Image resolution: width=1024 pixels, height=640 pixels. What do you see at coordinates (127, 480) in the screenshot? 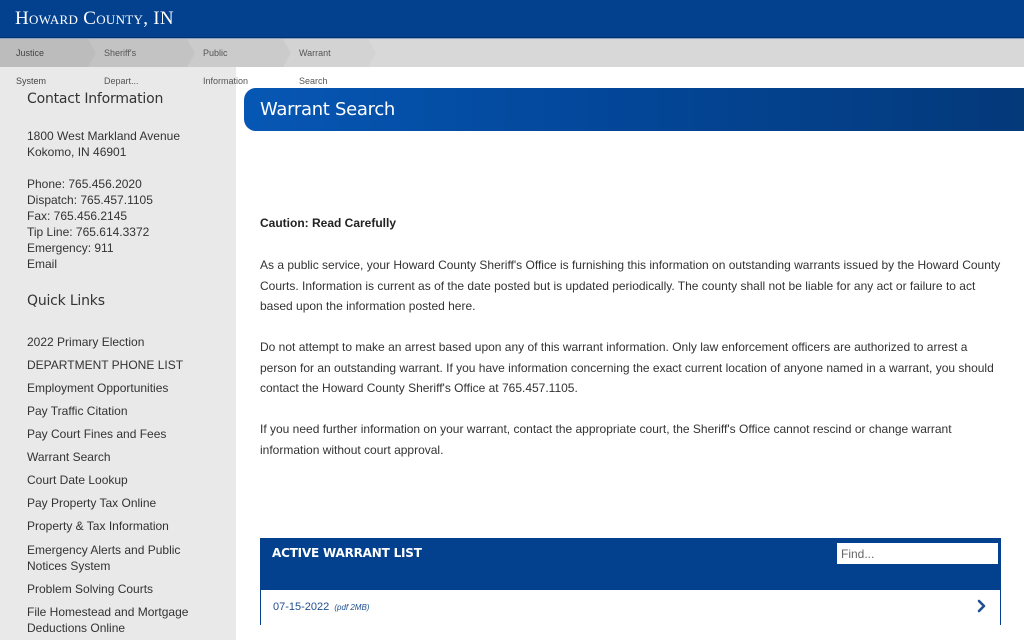
I see `quick-link-court-date-lookup: Court Date Lookup` at bounding box center [127, 480].